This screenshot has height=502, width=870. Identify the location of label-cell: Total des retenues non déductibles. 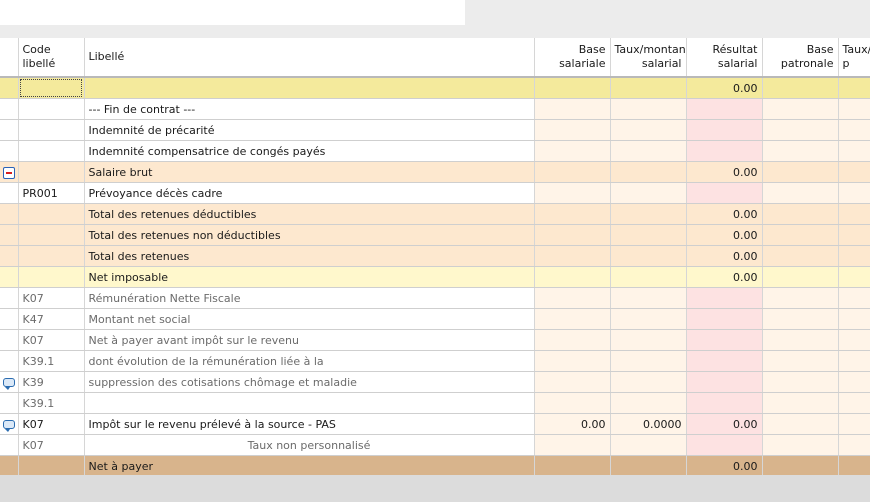
(309, 235).